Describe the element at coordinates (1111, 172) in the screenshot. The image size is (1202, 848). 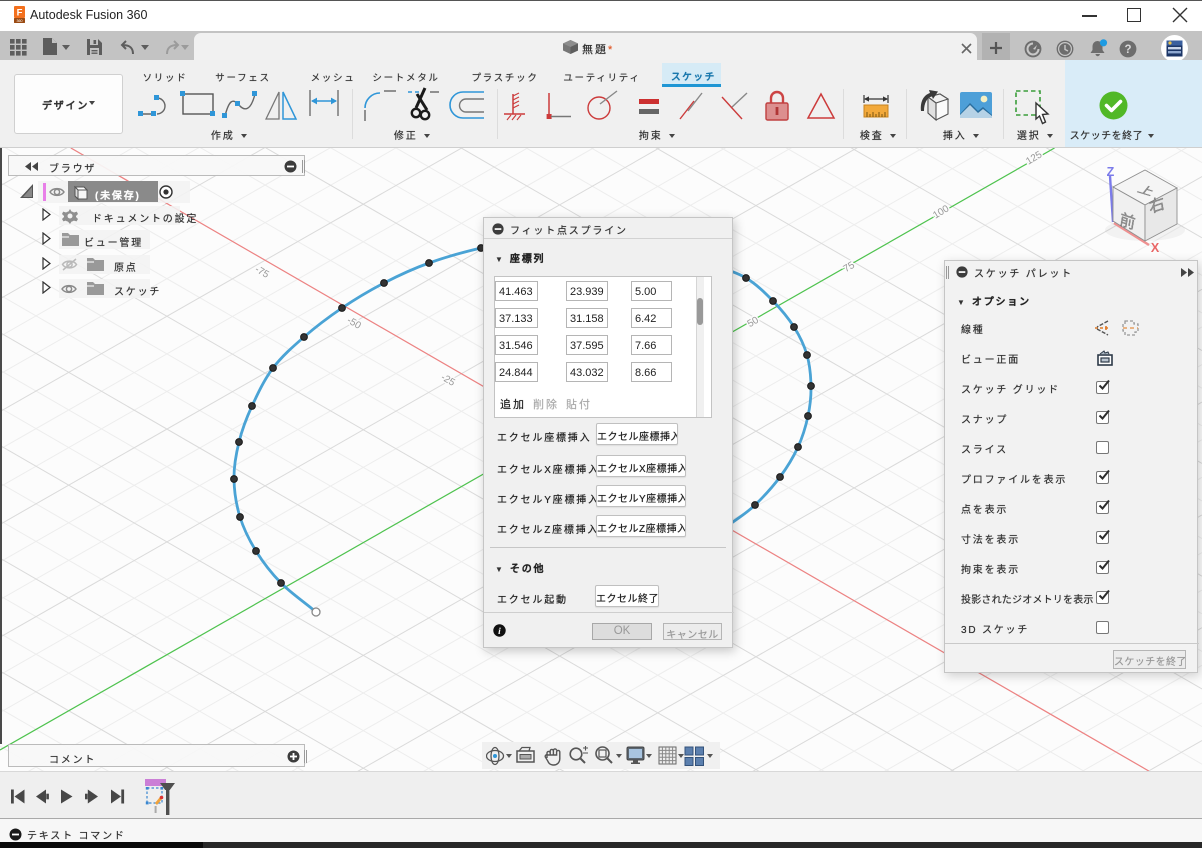
I see `svg-text: Z` at that location.